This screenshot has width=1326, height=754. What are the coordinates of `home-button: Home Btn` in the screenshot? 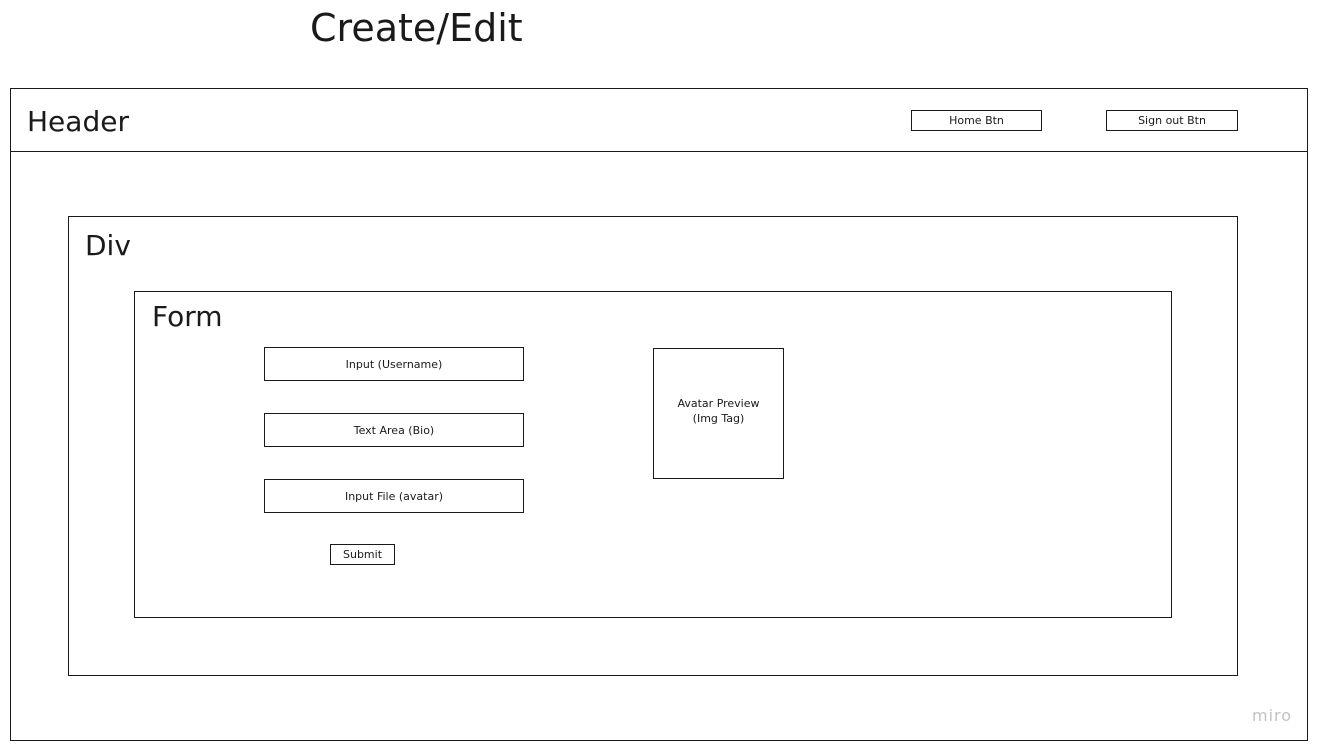 It's located at (976, 120).